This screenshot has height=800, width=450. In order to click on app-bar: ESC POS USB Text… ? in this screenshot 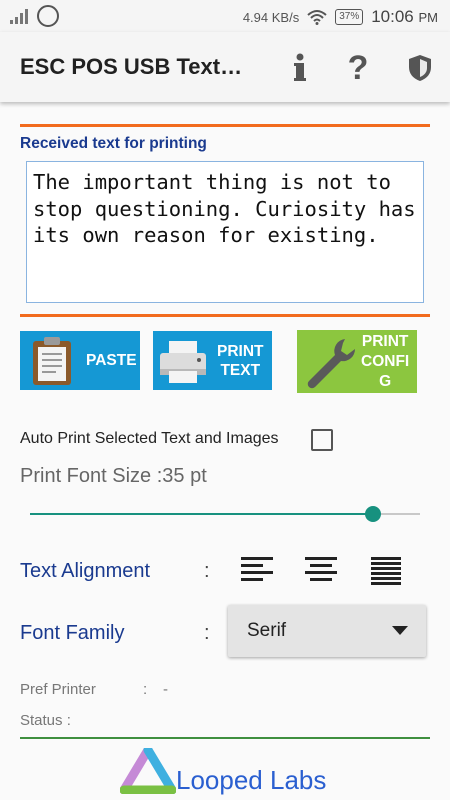, I will do `click(225, 67)`.